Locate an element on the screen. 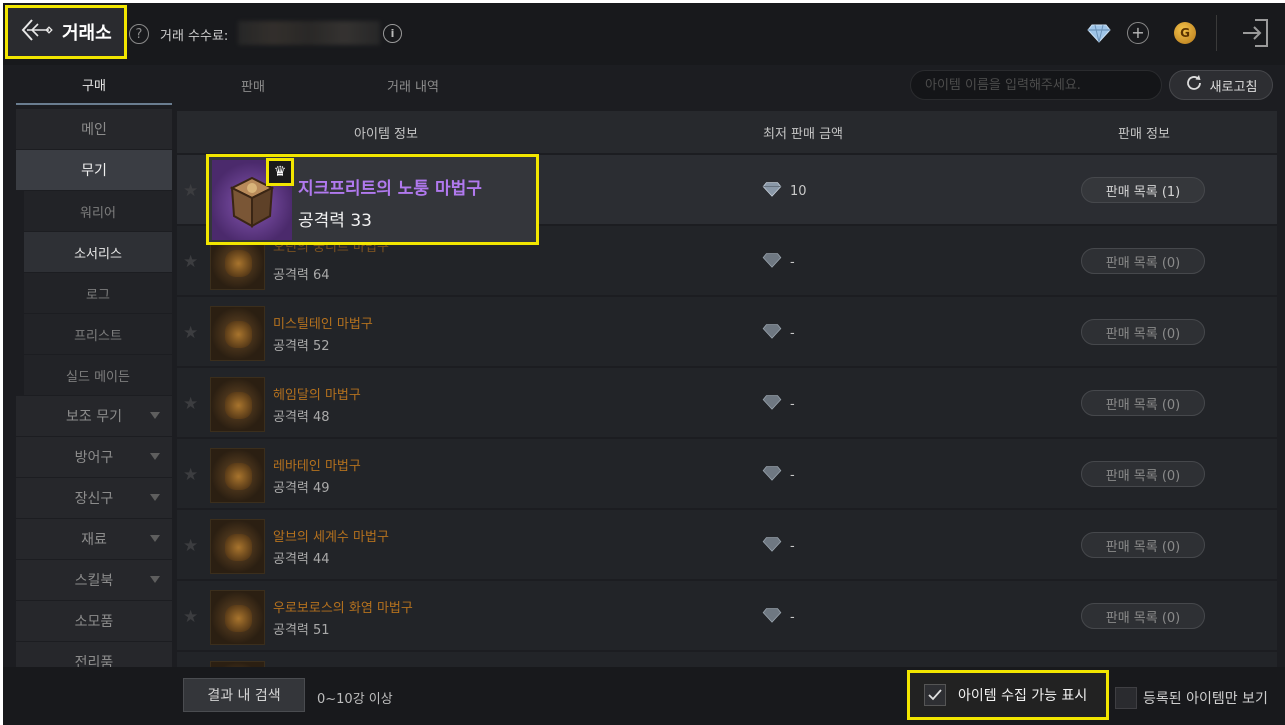 Image resolution: width=1285 pixels, height=725 pixels. fee-label: 거래 수수료: is located at coordinates (194, 36).